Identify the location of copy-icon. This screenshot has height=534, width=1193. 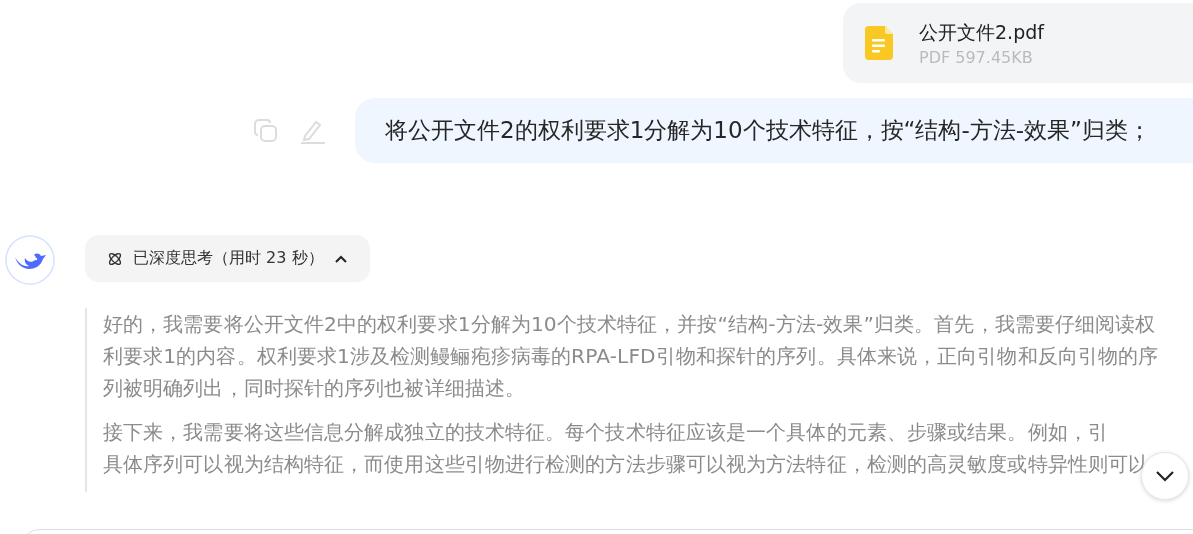
(266, 130).